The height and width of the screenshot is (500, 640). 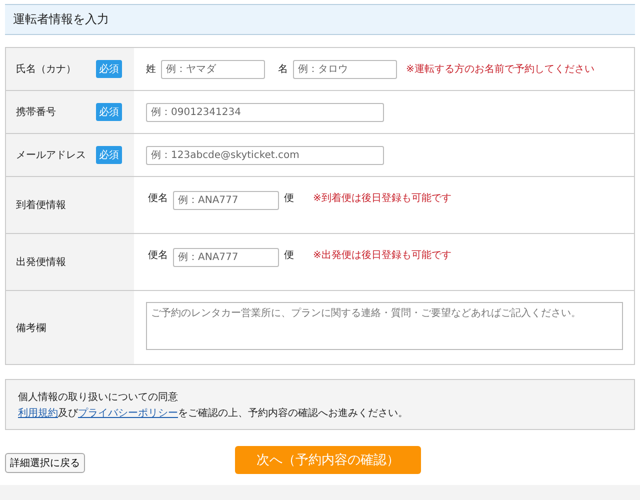 I want to click on field-label: 到着便情報, so click(x=41, y=205).